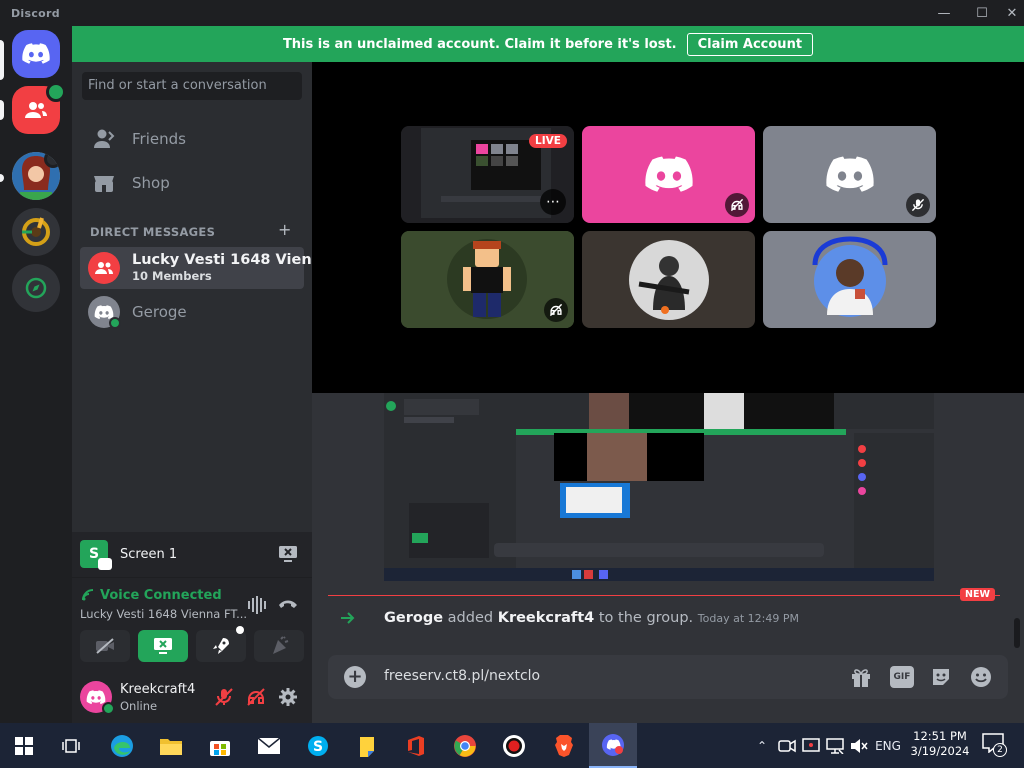 The height and width of the screenshot is (768, 1024). What do you see at coordinates (664, 595) in the screenshot?
I see `new-messages-divider` at bounding box center [664, 595].